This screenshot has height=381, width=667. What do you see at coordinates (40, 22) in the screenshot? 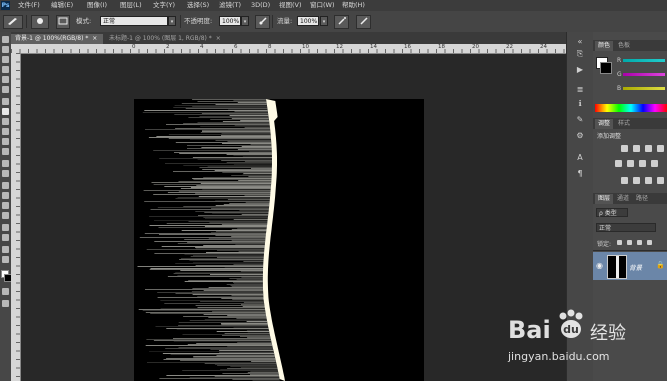
I see `brush-size-picker` at bounding box center [40, 22].